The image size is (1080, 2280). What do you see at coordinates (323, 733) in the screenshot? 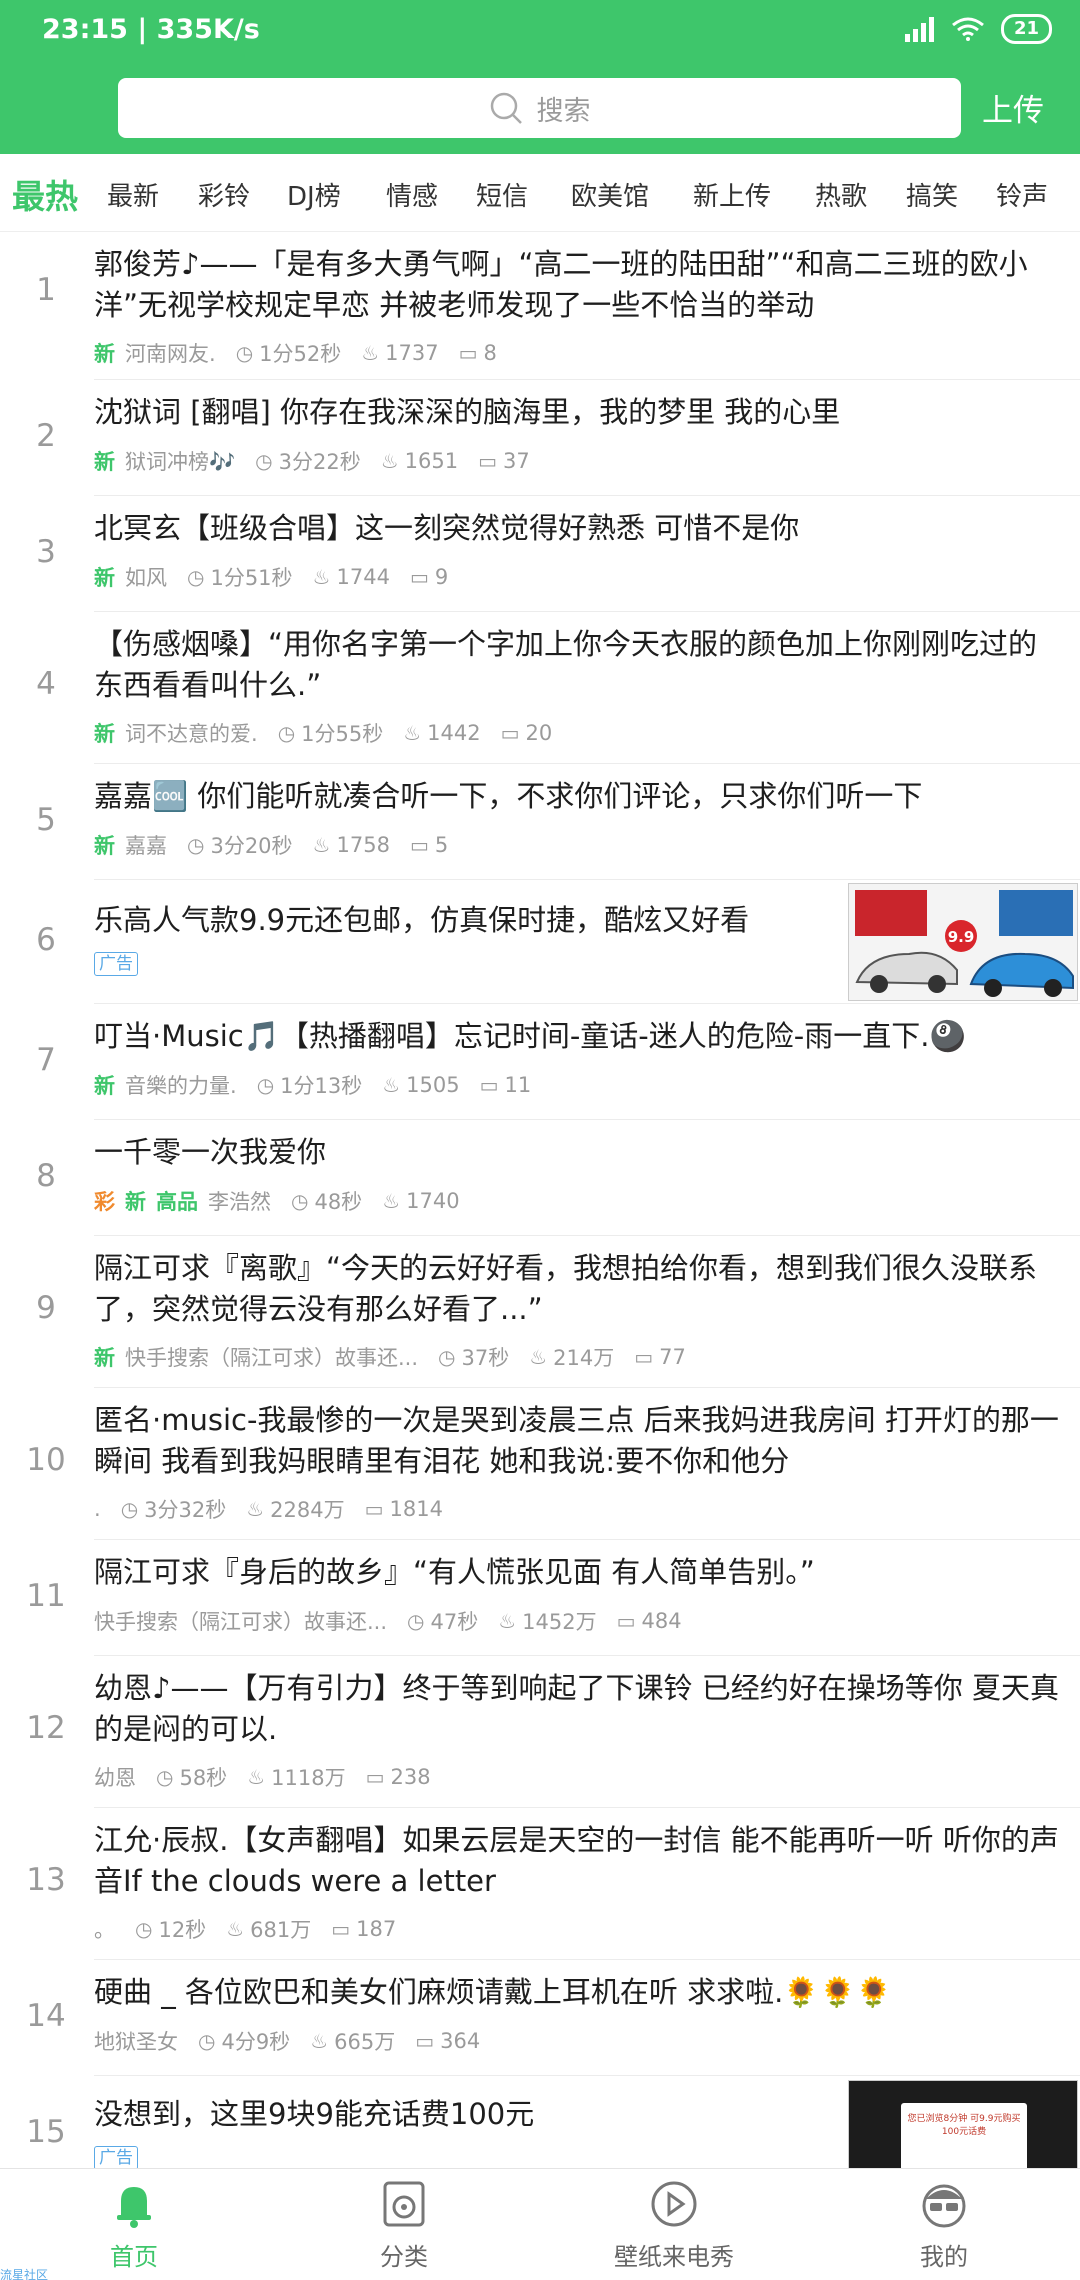
I see `item-meta: 新 词不达意的爱. ◷ 1分55秒 ♨ 1442 ▭ 20` at bounding box center [323, 733].